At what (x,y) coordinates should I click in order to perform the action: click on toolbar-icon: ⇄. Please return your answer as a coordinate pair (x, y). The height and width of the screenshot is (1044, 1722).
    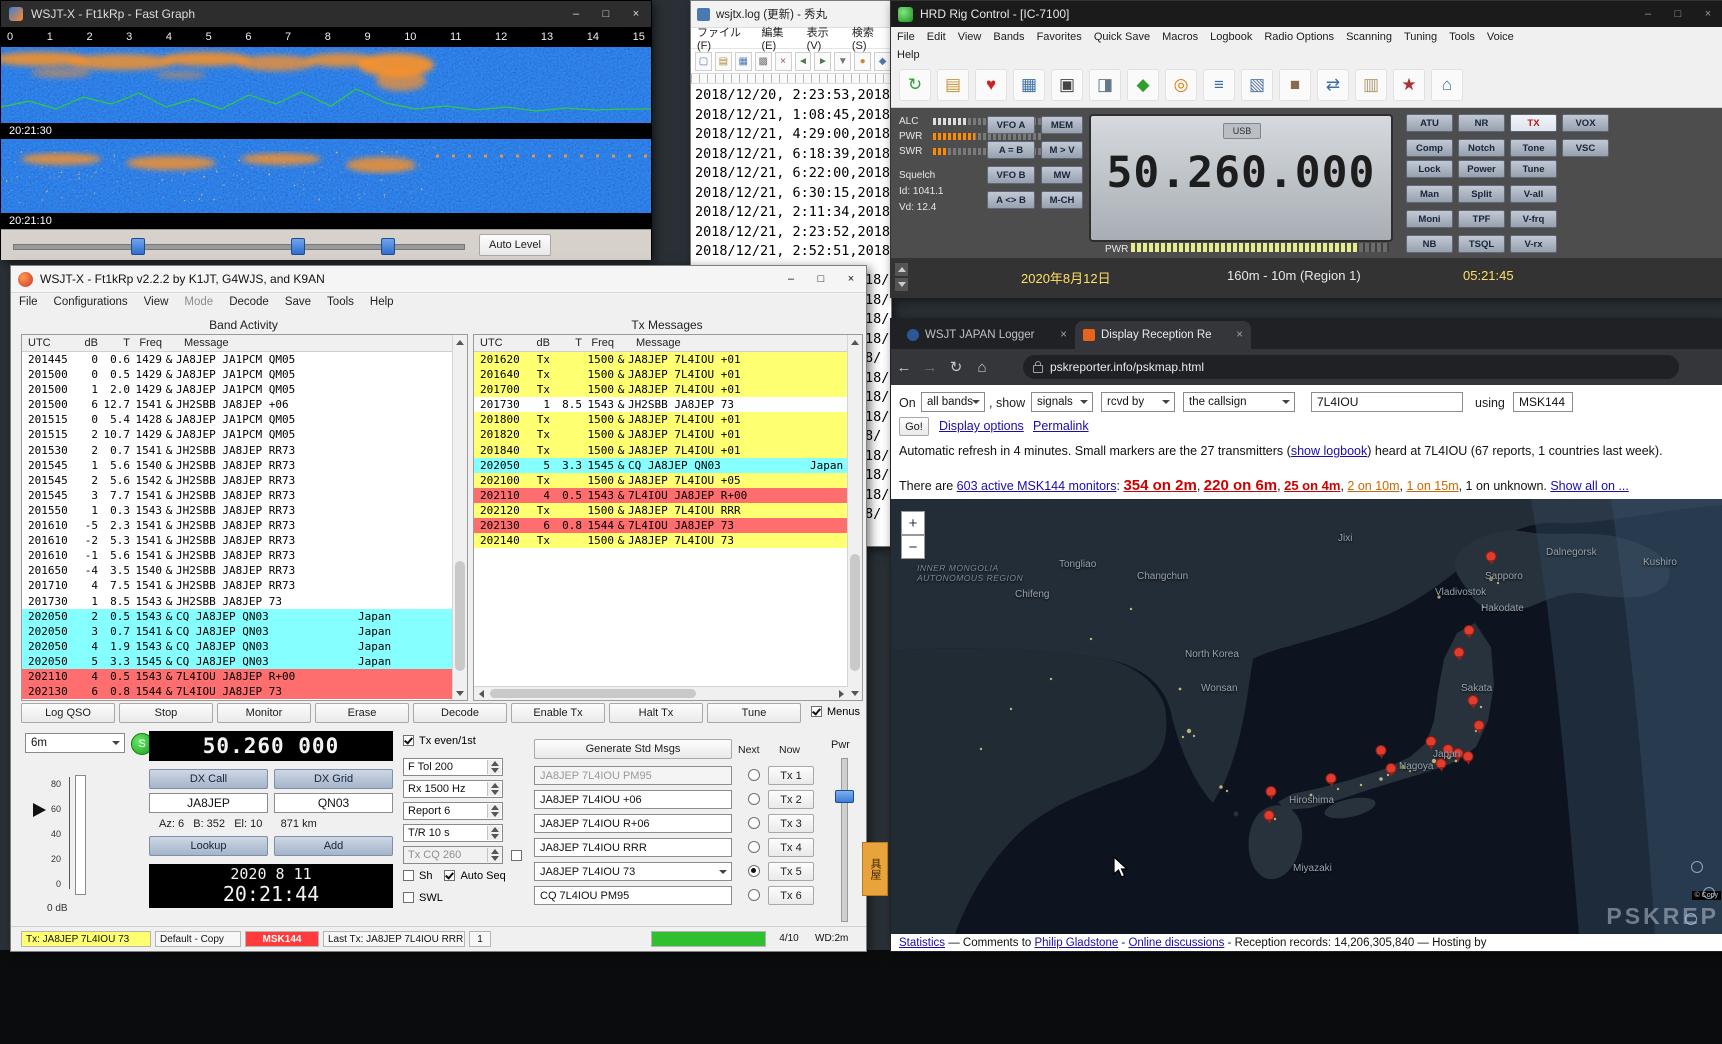
    Looking at the image, I should click on (1333, 85).